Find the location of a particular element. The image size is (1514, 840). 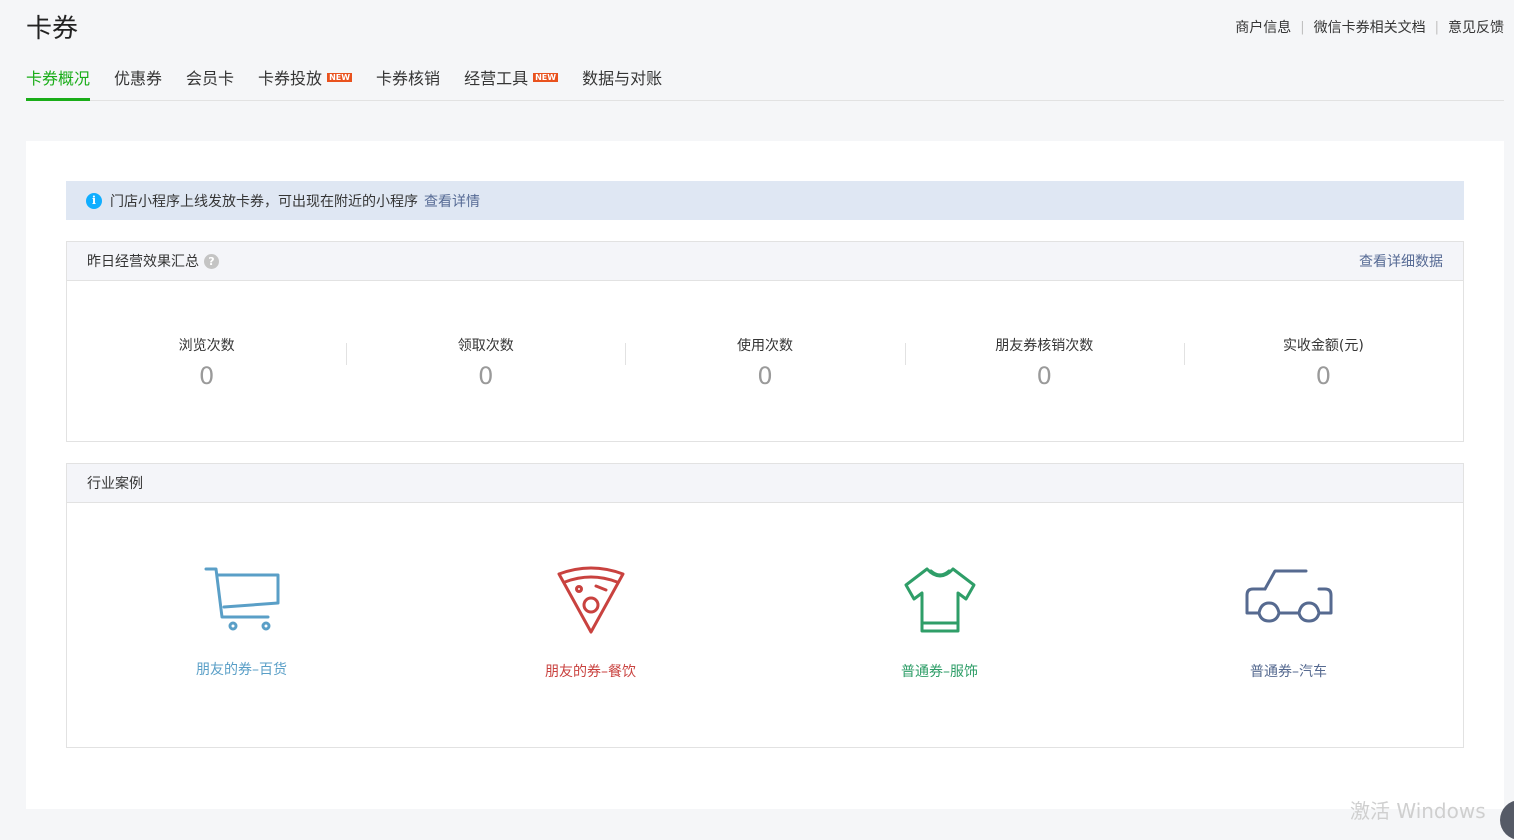

tab-label: 卡券概况 is located at coordinates (58, 78).